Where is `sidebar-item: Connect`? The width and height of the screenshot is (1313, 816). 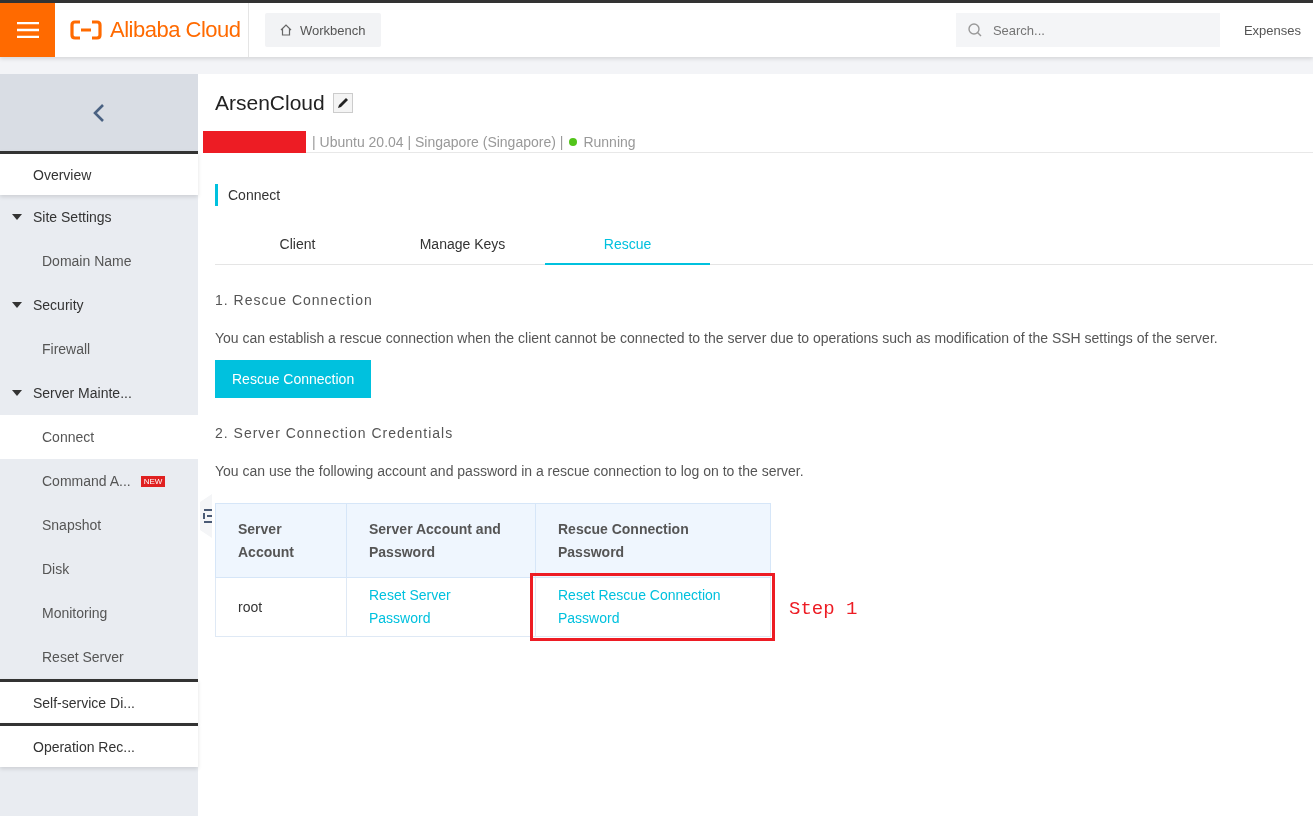
sidebar-item: Connect is located at coordinates (99, 437).